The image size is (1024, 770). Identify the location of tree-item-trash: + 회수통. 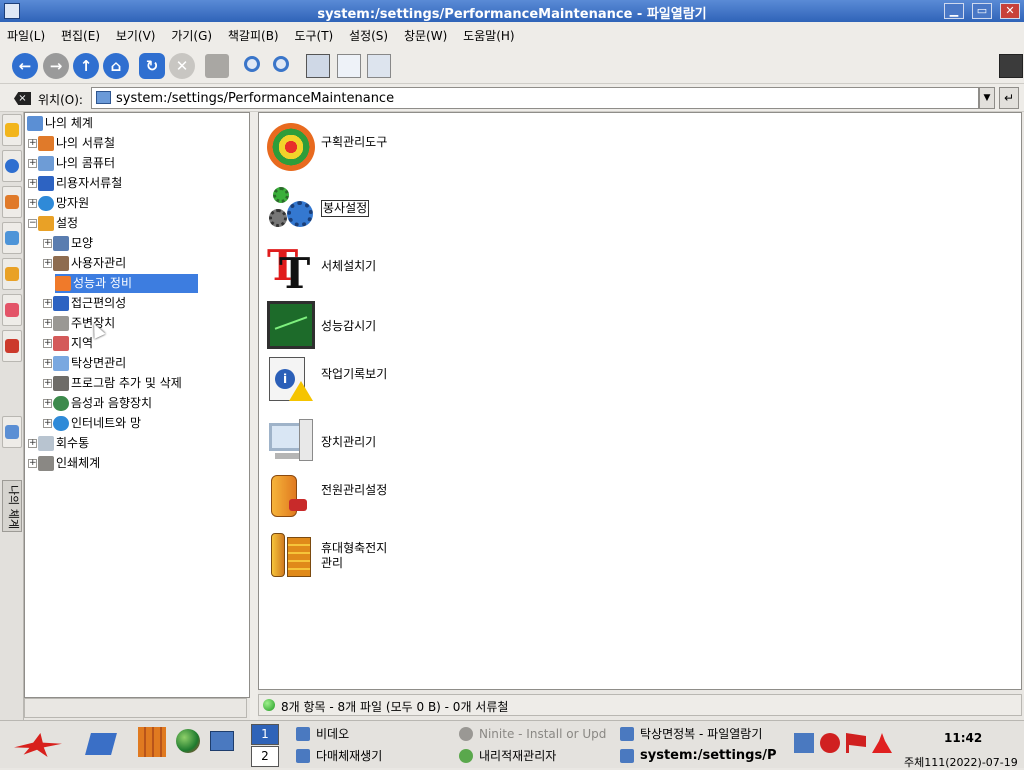
(113, 443).